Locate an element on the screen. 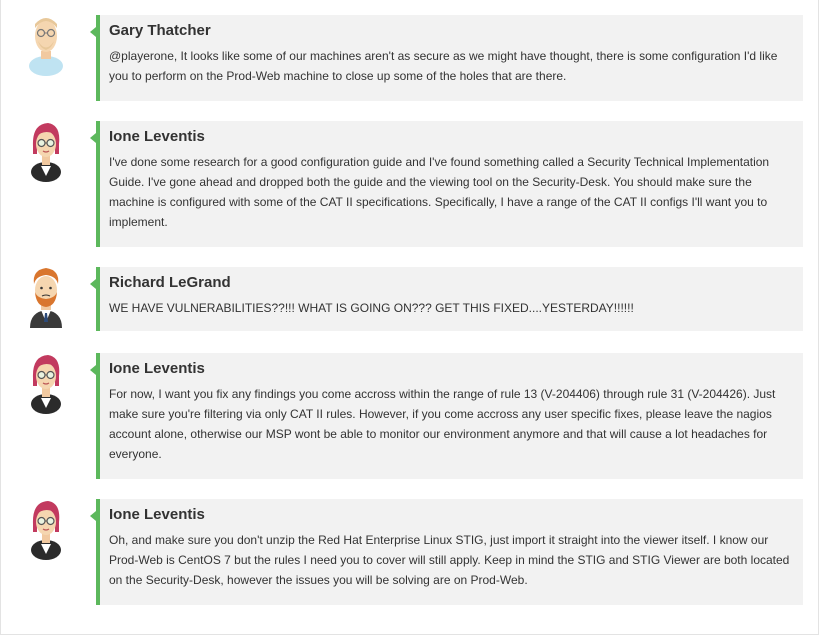 The image size is (819, 636). gary-avatar is located at coordinates (46, 45).